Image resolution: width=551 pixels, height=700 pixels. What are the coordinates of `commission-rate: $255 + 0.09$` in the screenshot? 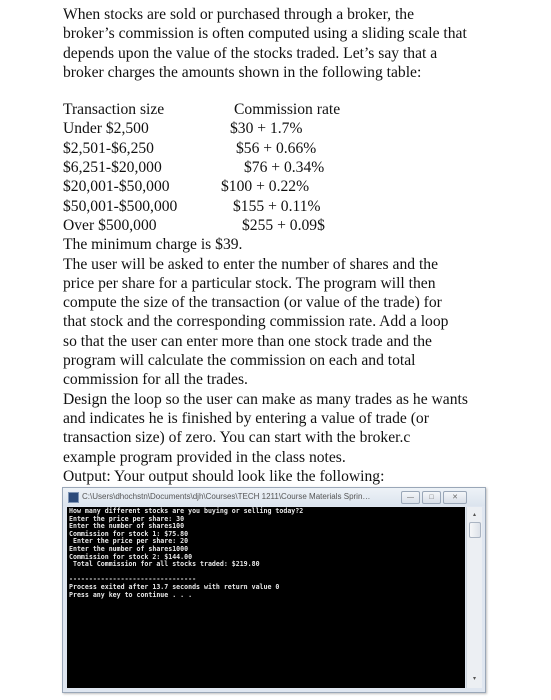 It's located at (283, 225).